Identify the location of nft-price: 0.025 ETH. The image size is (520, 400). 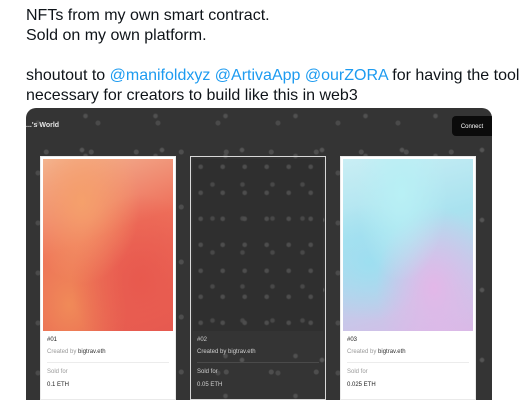
(361, 385).